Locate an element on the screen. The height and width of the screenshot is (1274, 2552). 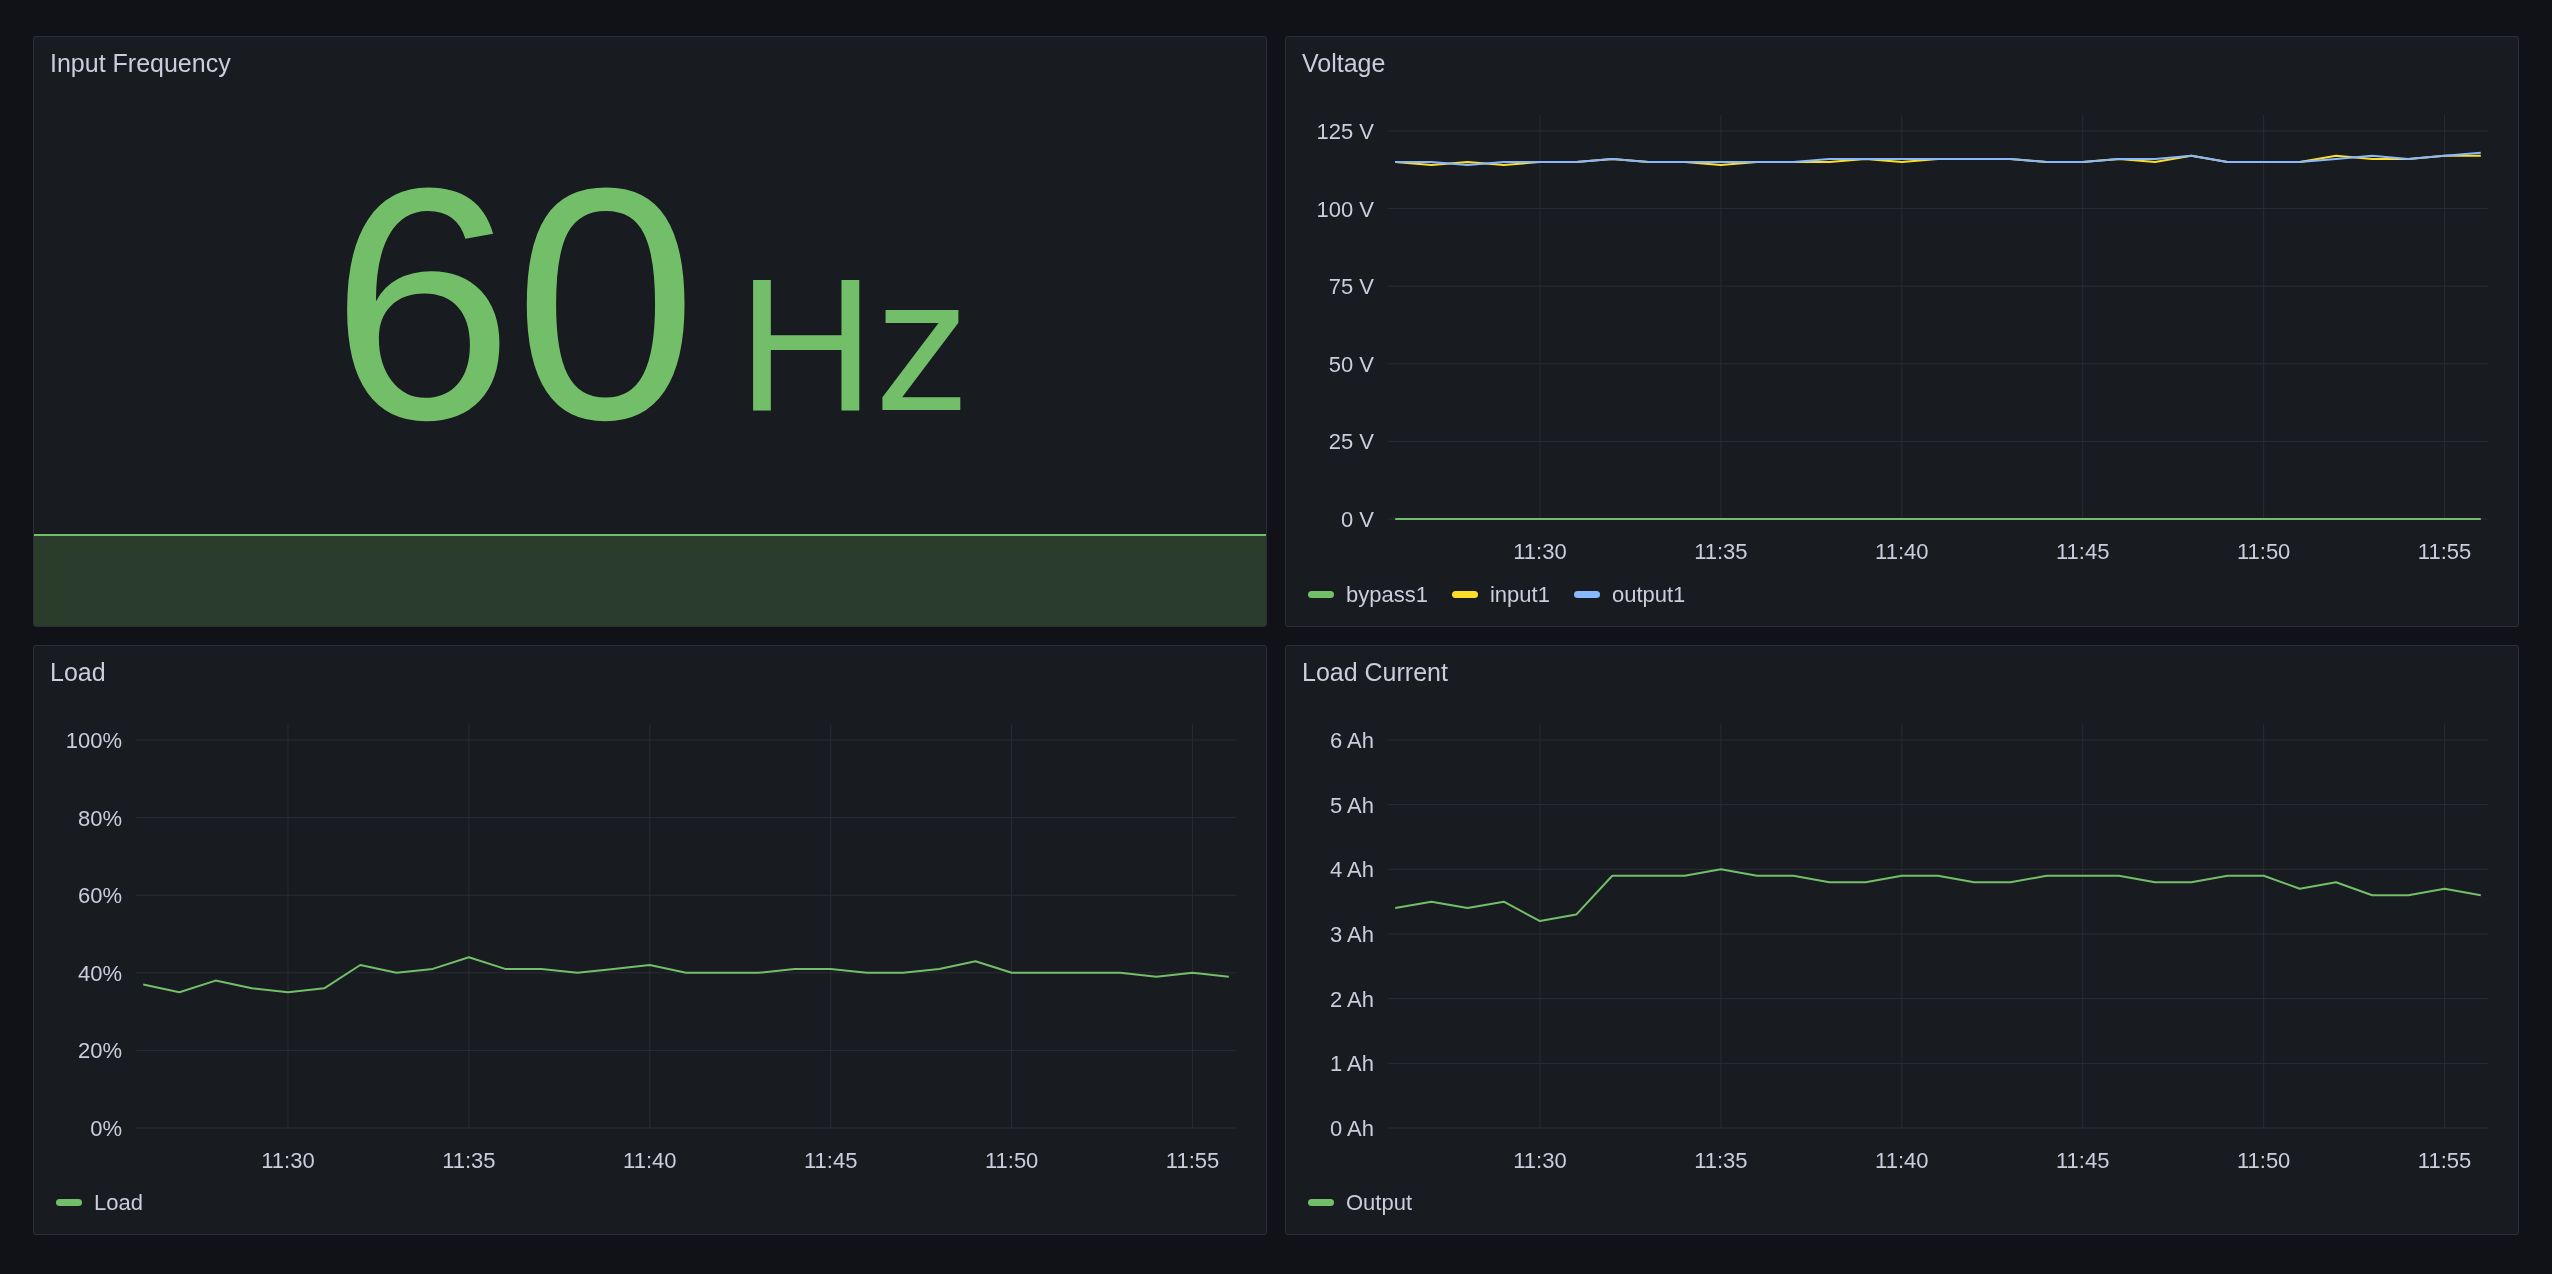
y-axis-label: 20% is located at coordinates (99, 1050).